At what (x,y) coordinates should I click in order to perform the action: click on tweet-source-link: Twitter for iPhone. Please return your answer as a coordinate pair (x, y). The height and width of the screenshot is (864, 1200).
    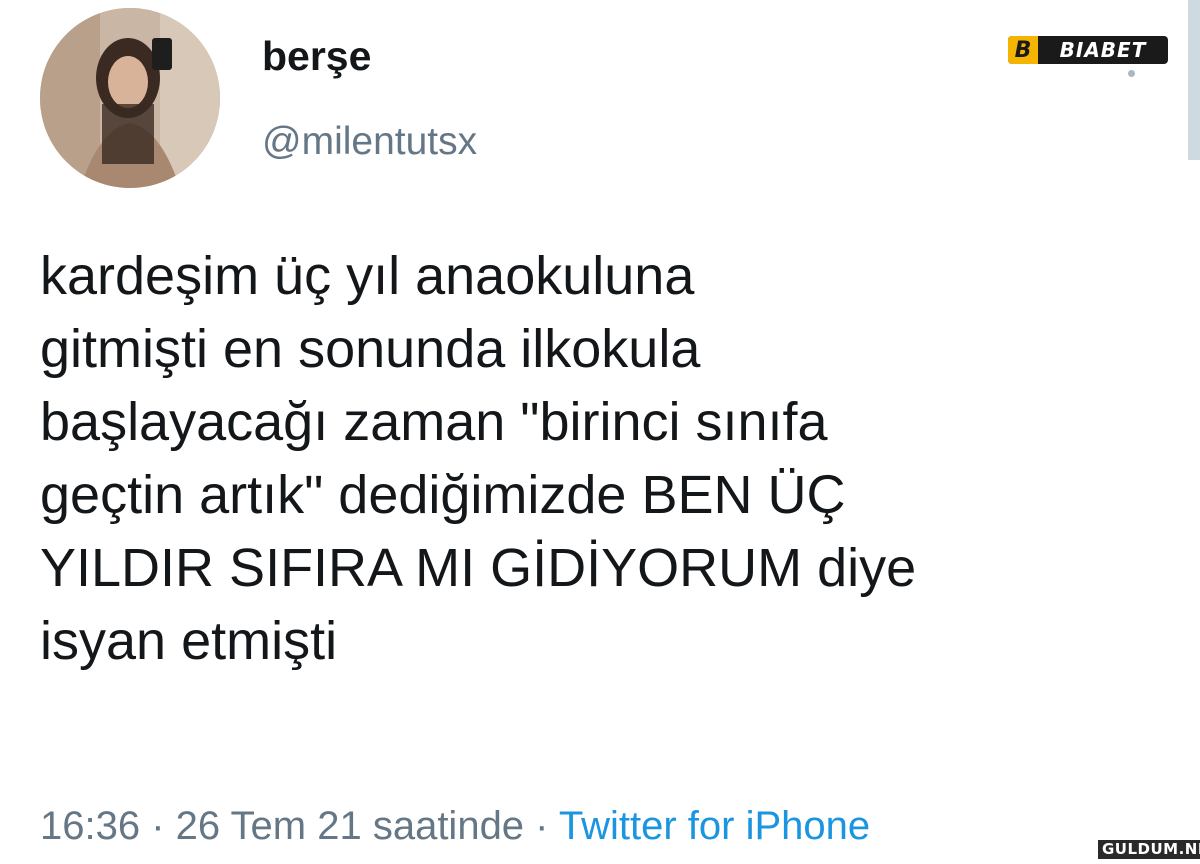
    Looking at the image, I should click on (714, 826).